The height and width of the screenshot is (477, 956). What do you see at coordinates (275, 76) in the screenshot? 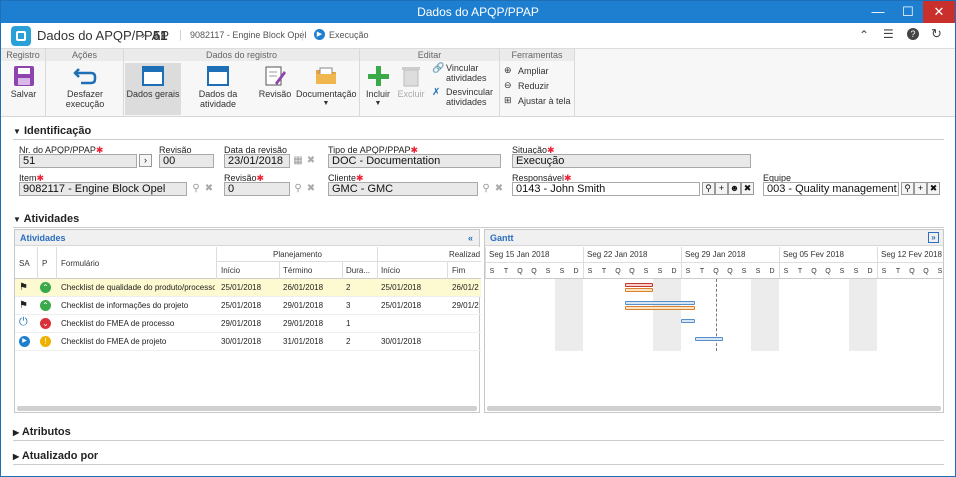
I see `edit-document-icon` at bounding box center [275, 76].